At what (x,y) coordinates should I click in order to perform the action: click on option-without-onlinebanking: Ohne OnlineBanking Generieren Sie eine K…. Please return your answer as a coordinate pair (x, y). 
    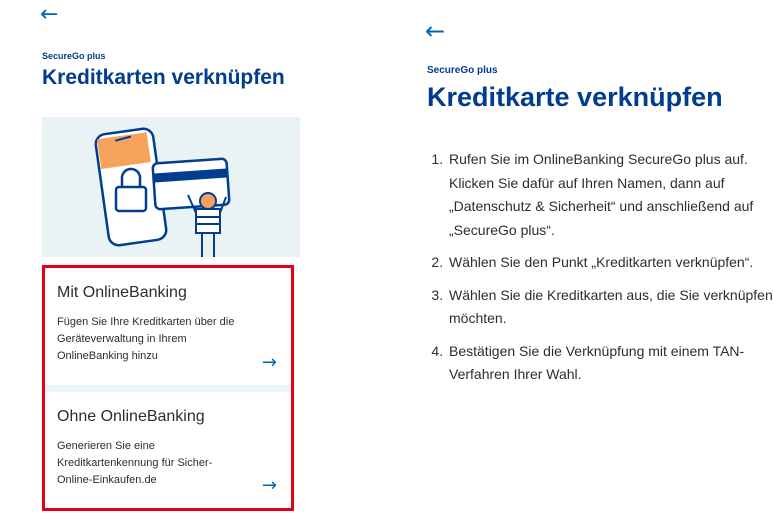
    Looking at the image, I should click on (168, 450).